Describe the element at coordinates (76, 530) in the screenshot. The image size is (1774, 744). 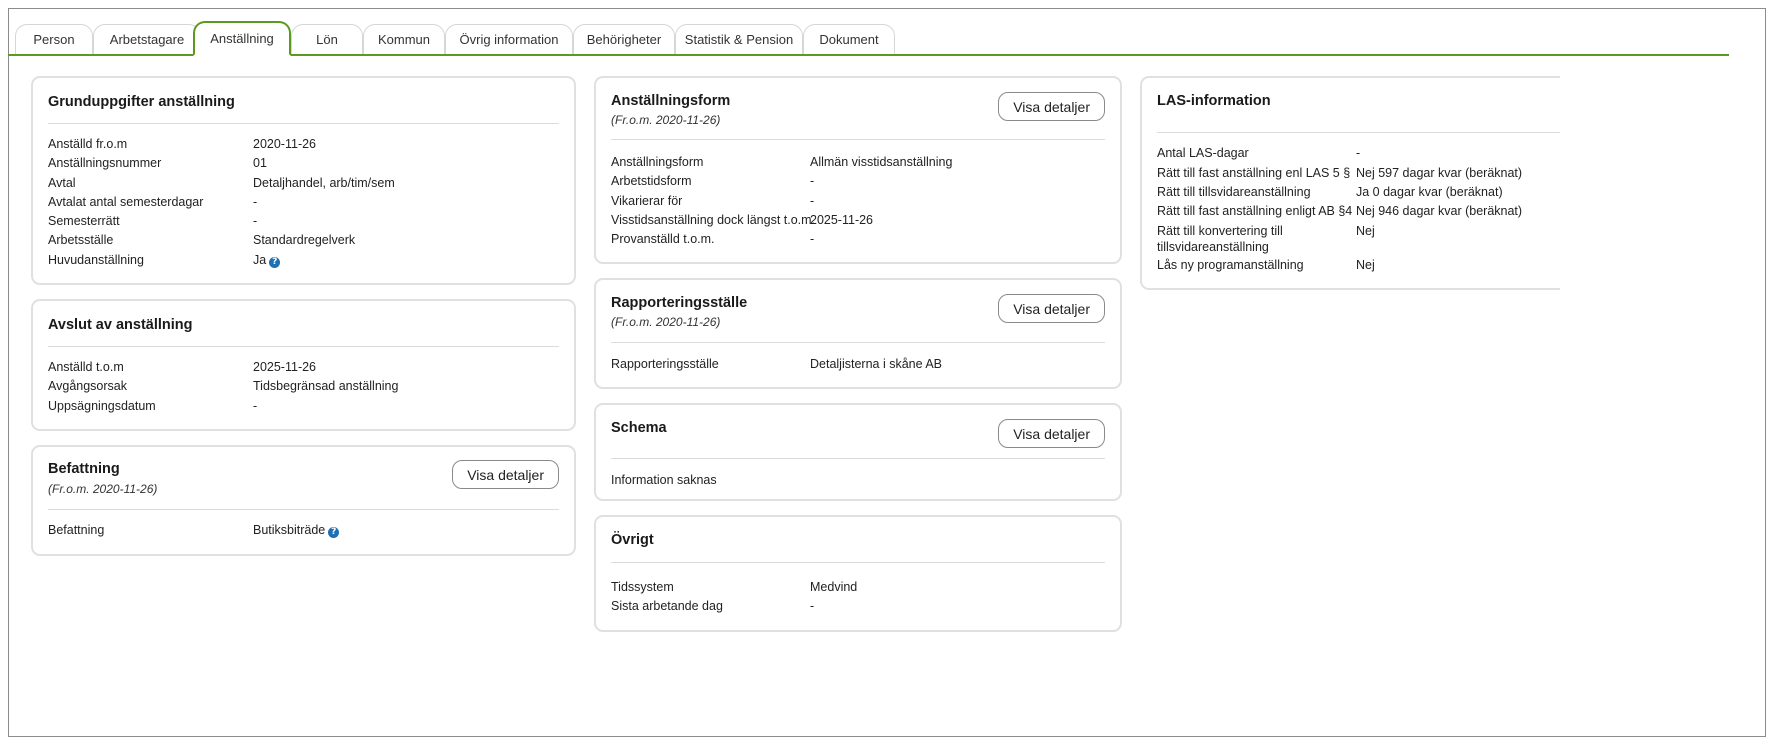
I see `row-label: Befattning` at that location.